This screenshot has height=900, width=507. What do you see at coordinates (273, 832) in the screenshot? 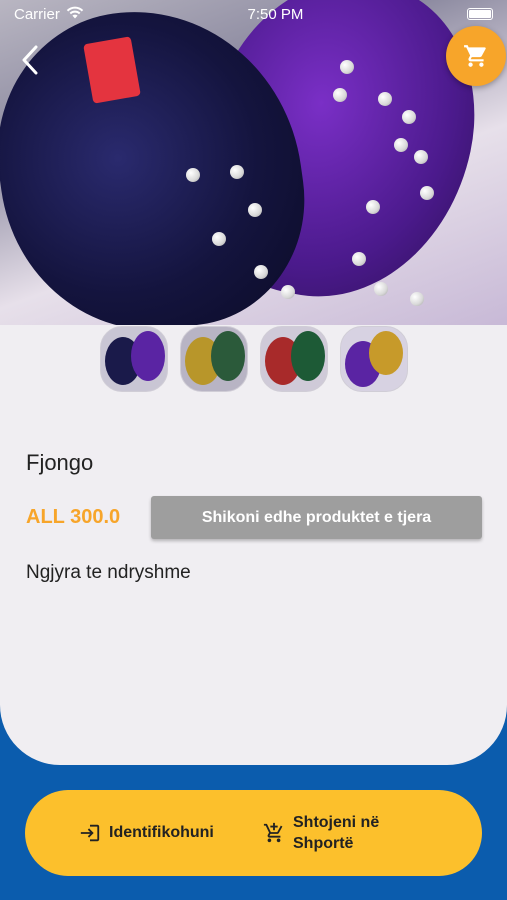
I see `add-to-cart-icon` at bounding box center [273, 832].